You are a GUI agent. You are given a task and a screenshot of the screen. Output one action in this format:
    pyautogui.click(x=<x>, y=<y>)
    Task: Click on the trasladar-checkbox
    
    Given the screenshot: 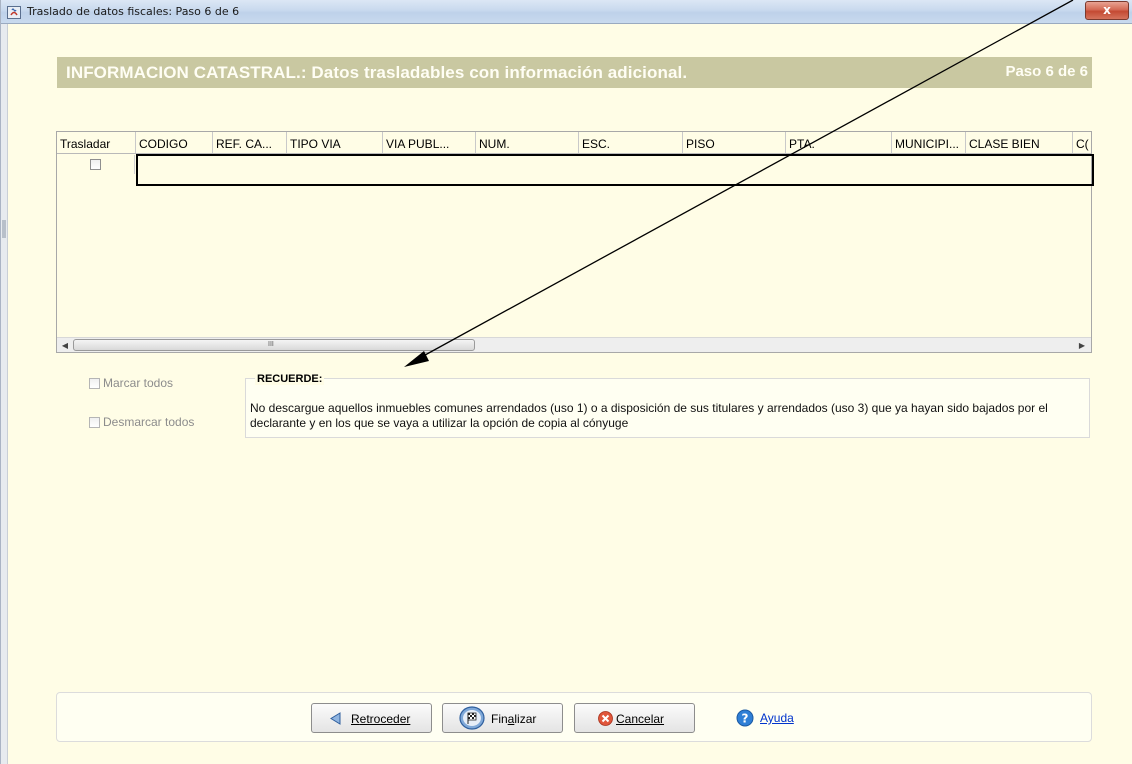 What is the action you would take?
    pyautogui.click(x=95, y=164)
    